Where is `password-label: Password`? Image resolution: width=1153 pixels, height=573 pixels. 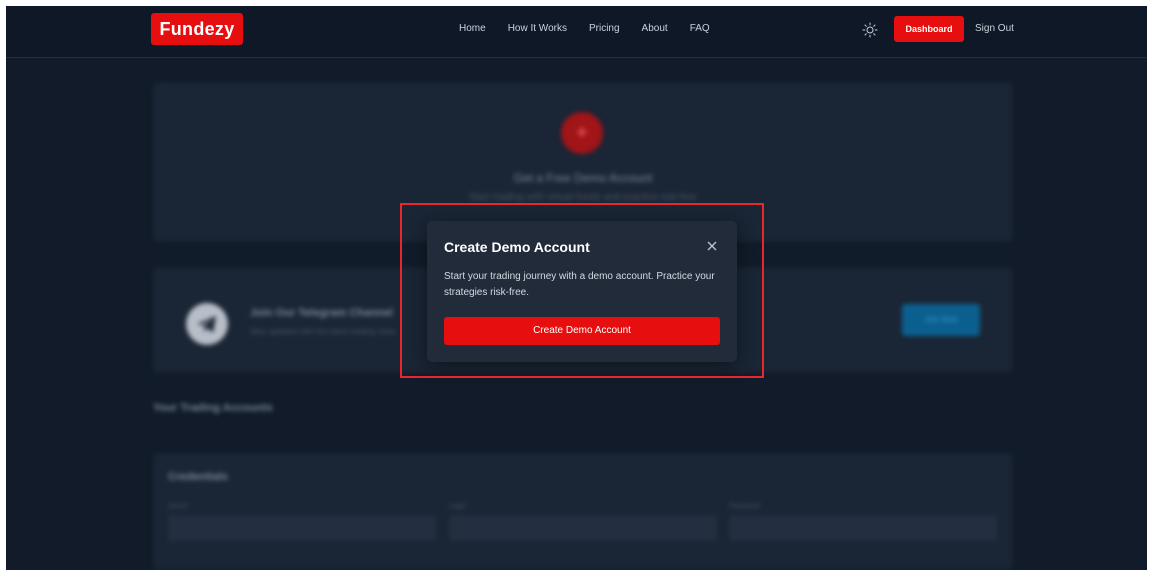 password-label: Password is located at coordinates (744, 506).